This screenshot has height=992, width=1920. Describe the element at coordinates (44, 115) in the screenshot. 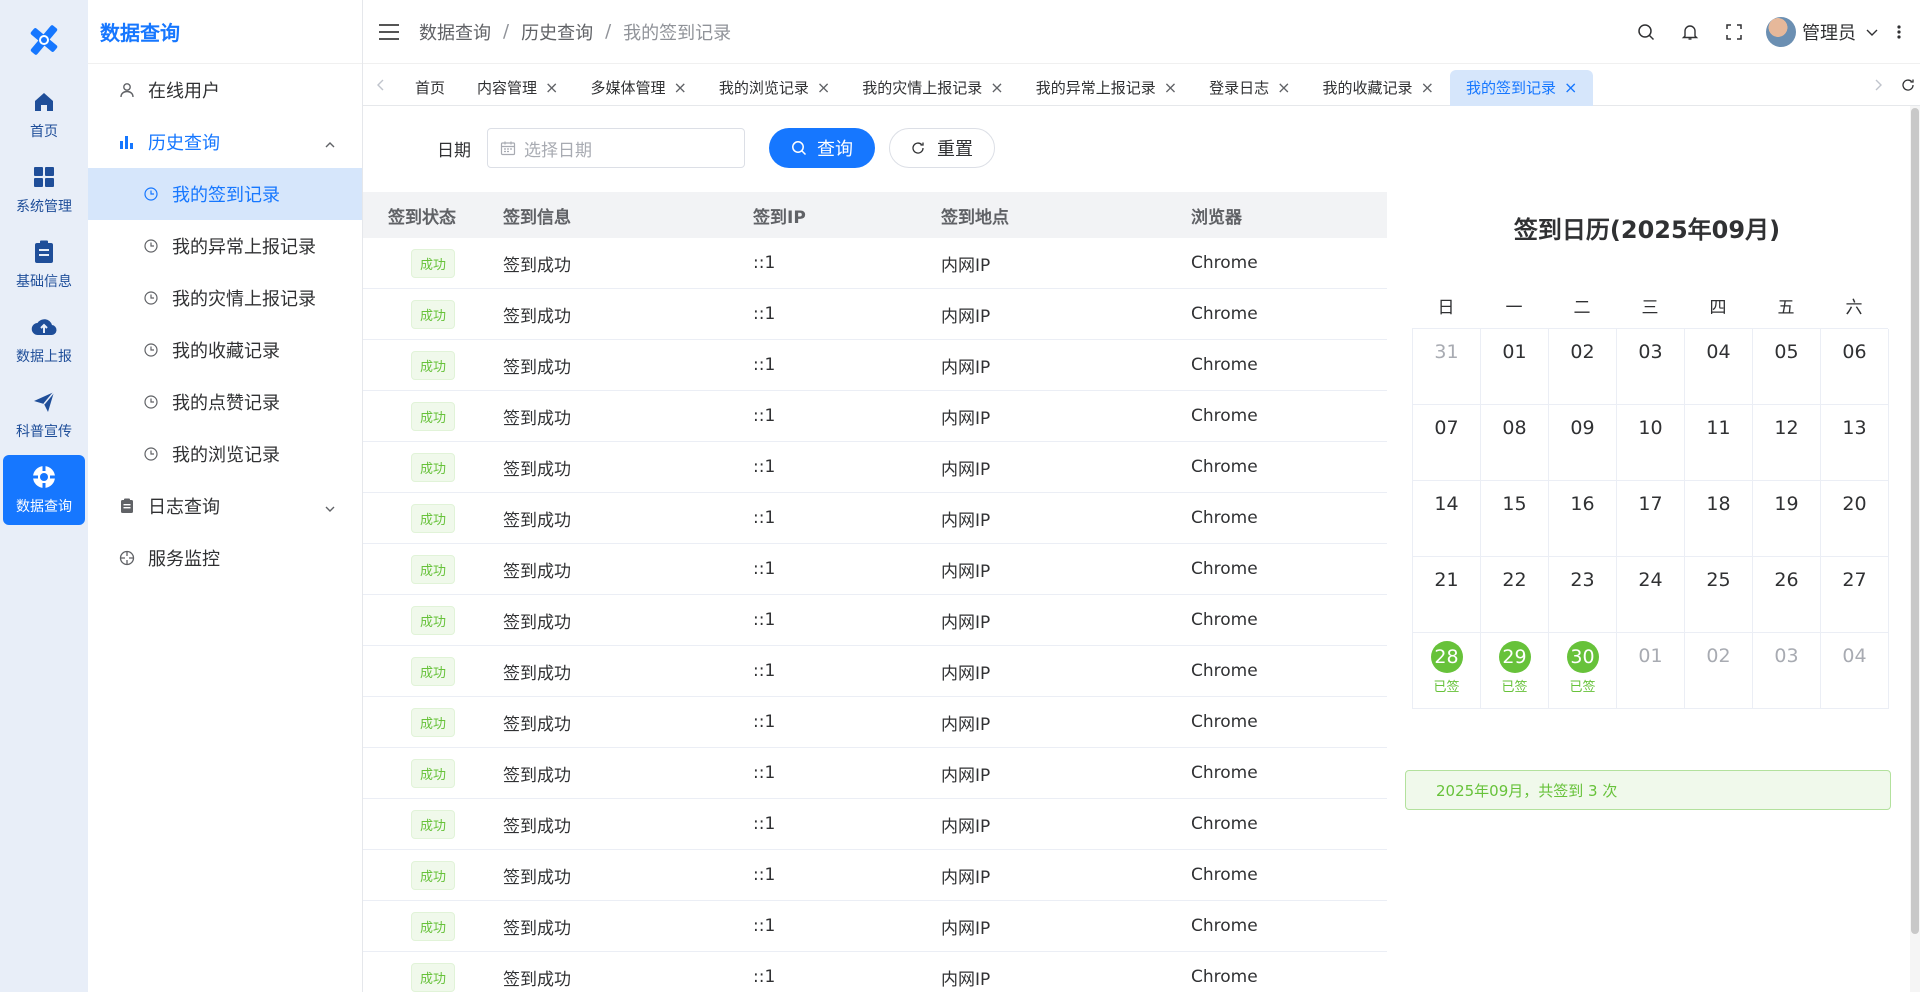

I see `rail-item: 首页` at that location.